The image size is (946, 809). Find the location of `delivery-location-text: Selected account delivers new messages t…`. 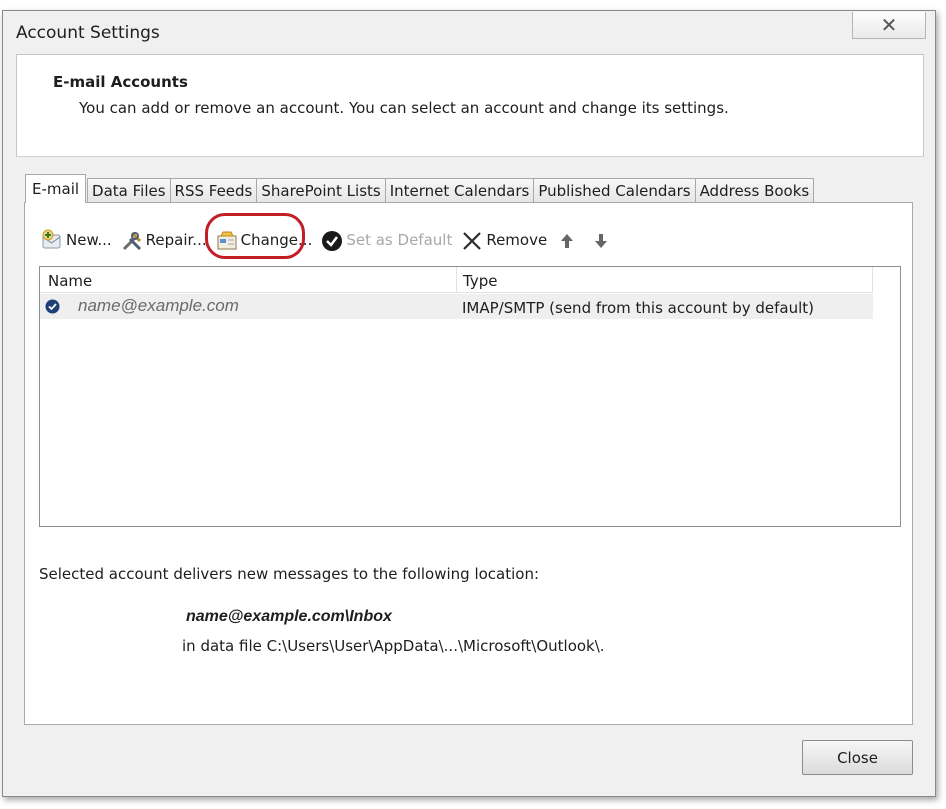

delivery-location-text: Selected account delivers new messages t… is located at coordinates (289, 574).